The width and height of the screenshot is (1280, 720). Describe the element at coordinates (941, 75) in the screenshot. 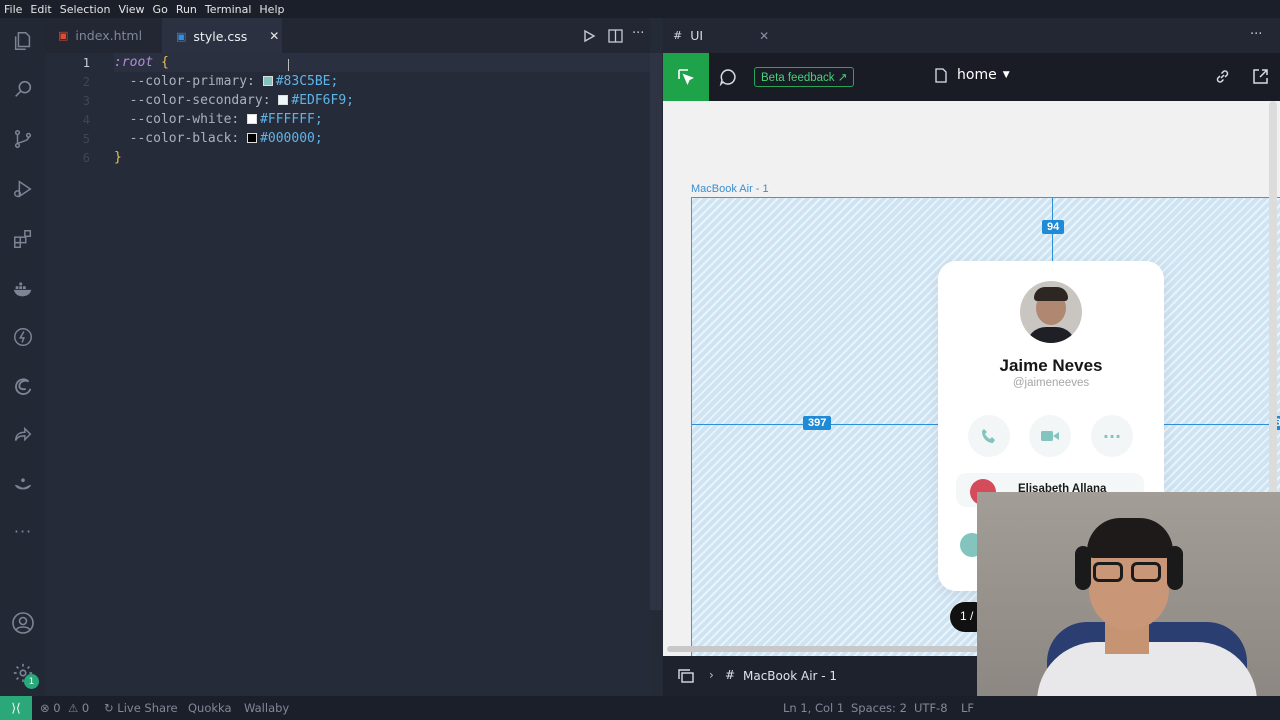

I see `page-icon` at that location.